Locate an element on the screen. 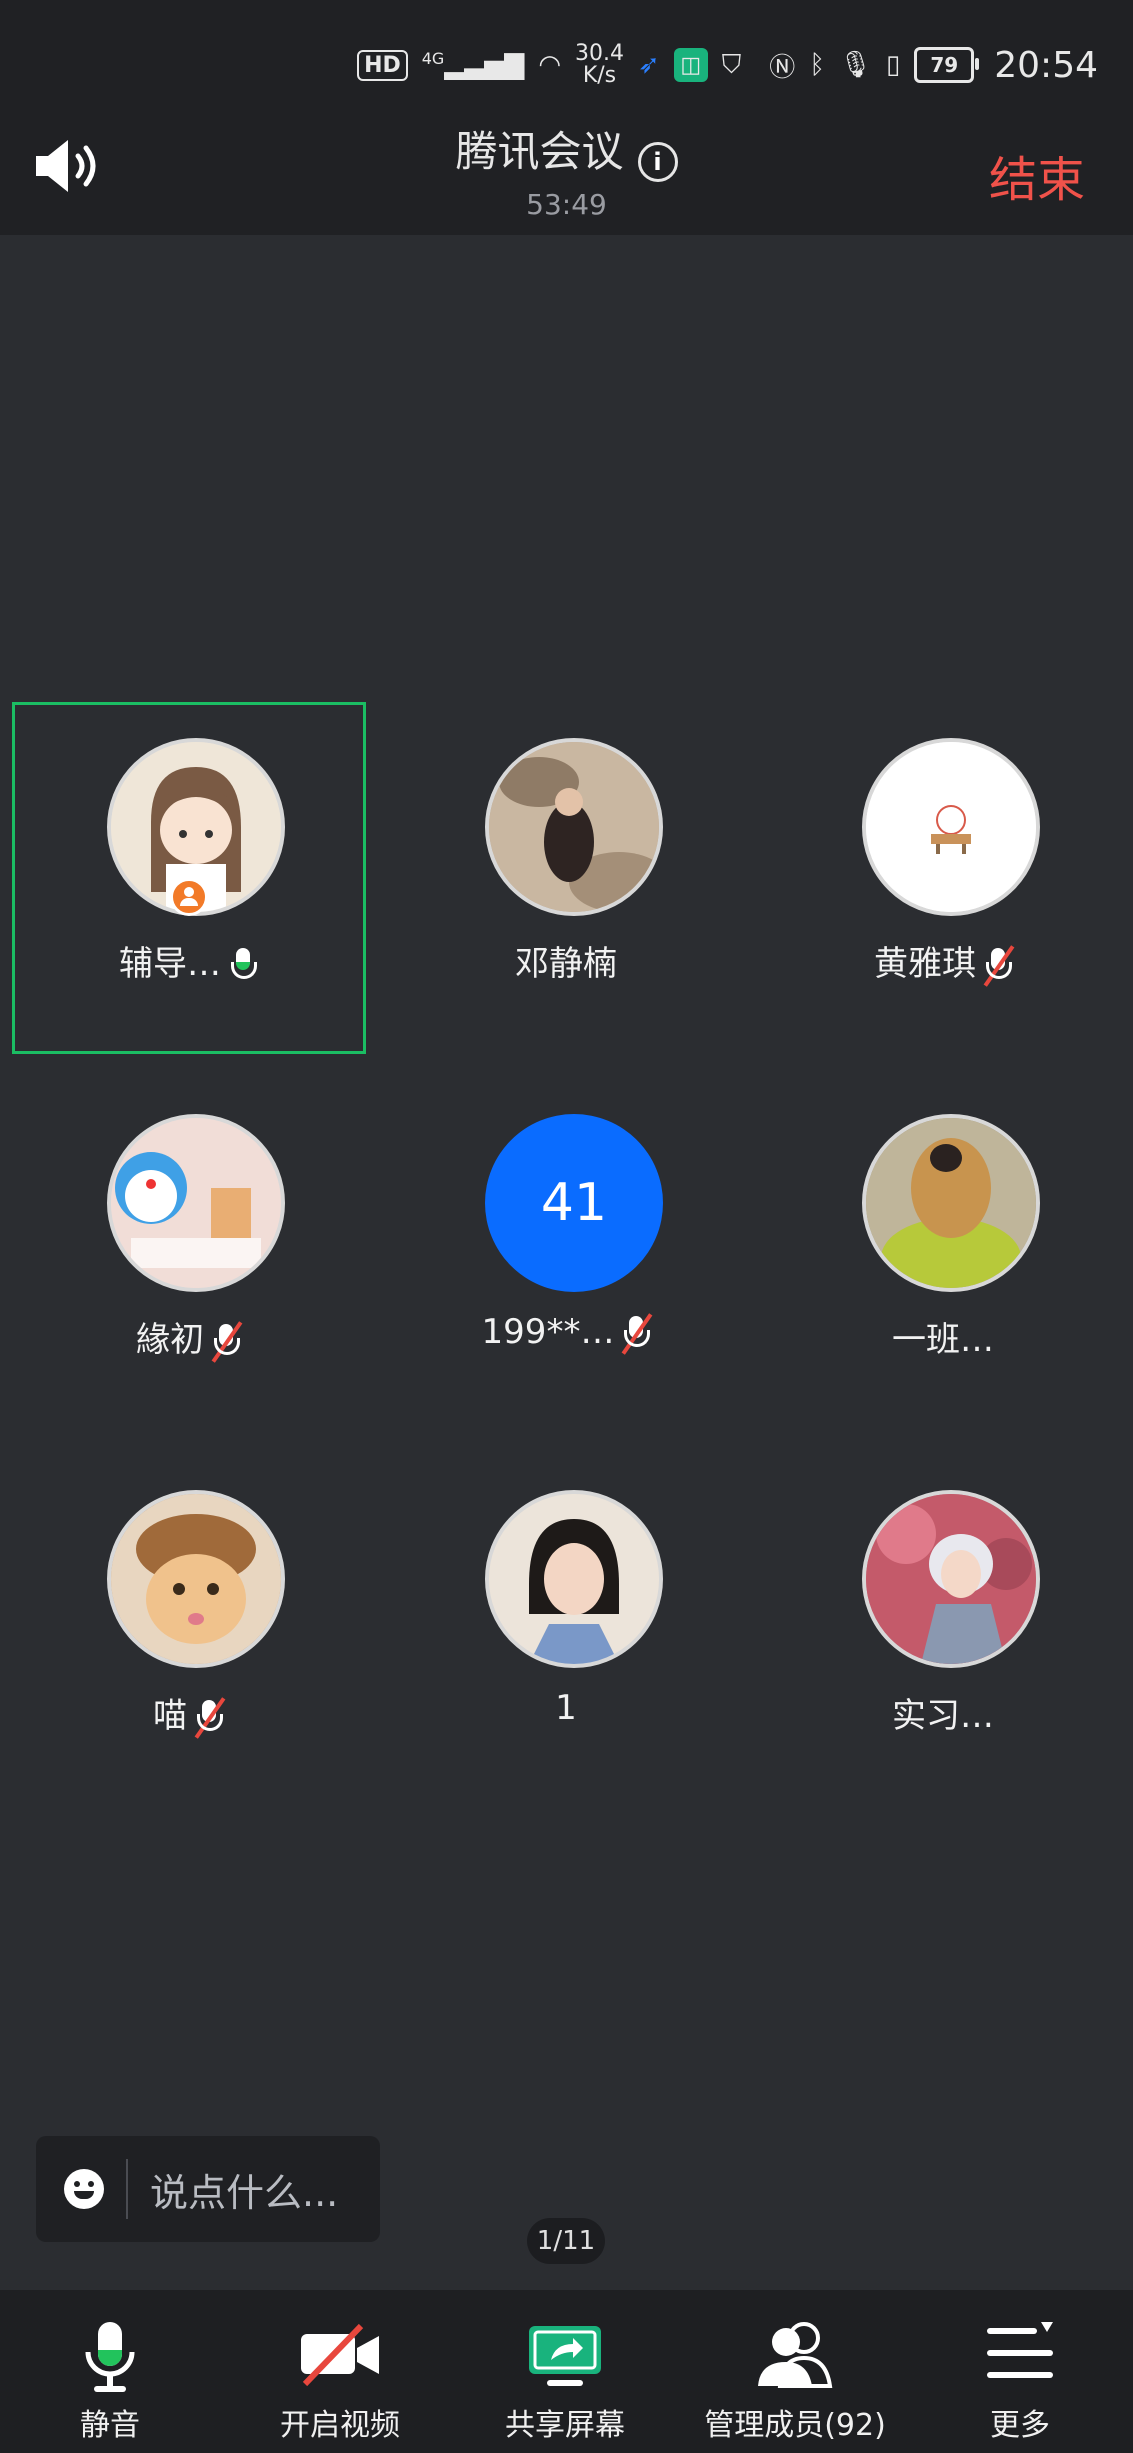 The width and height of the screenshot is (1133, 2453). mute-button: 静音 is located at coordinates (110, 2371).